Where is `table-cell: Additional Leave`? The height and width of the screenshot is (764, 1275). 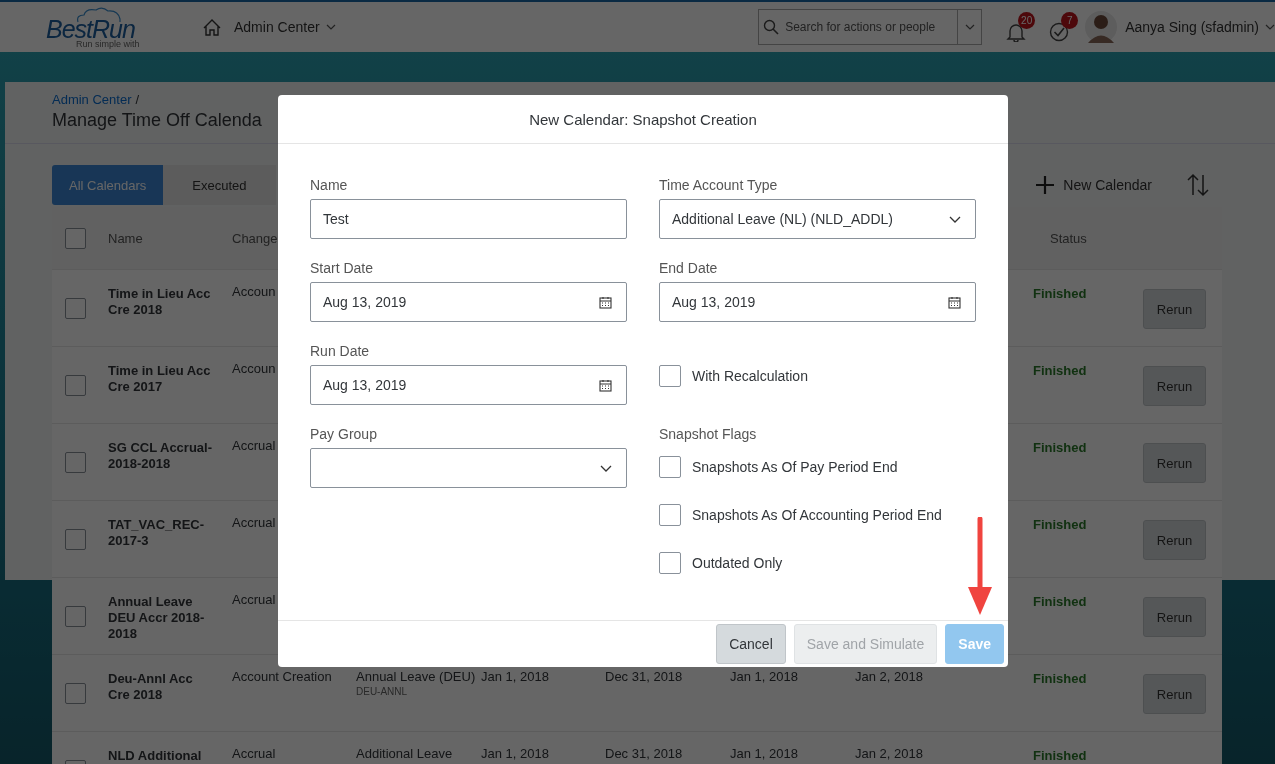
table-cell: Additional Leave is located at coordinates (404, 754).